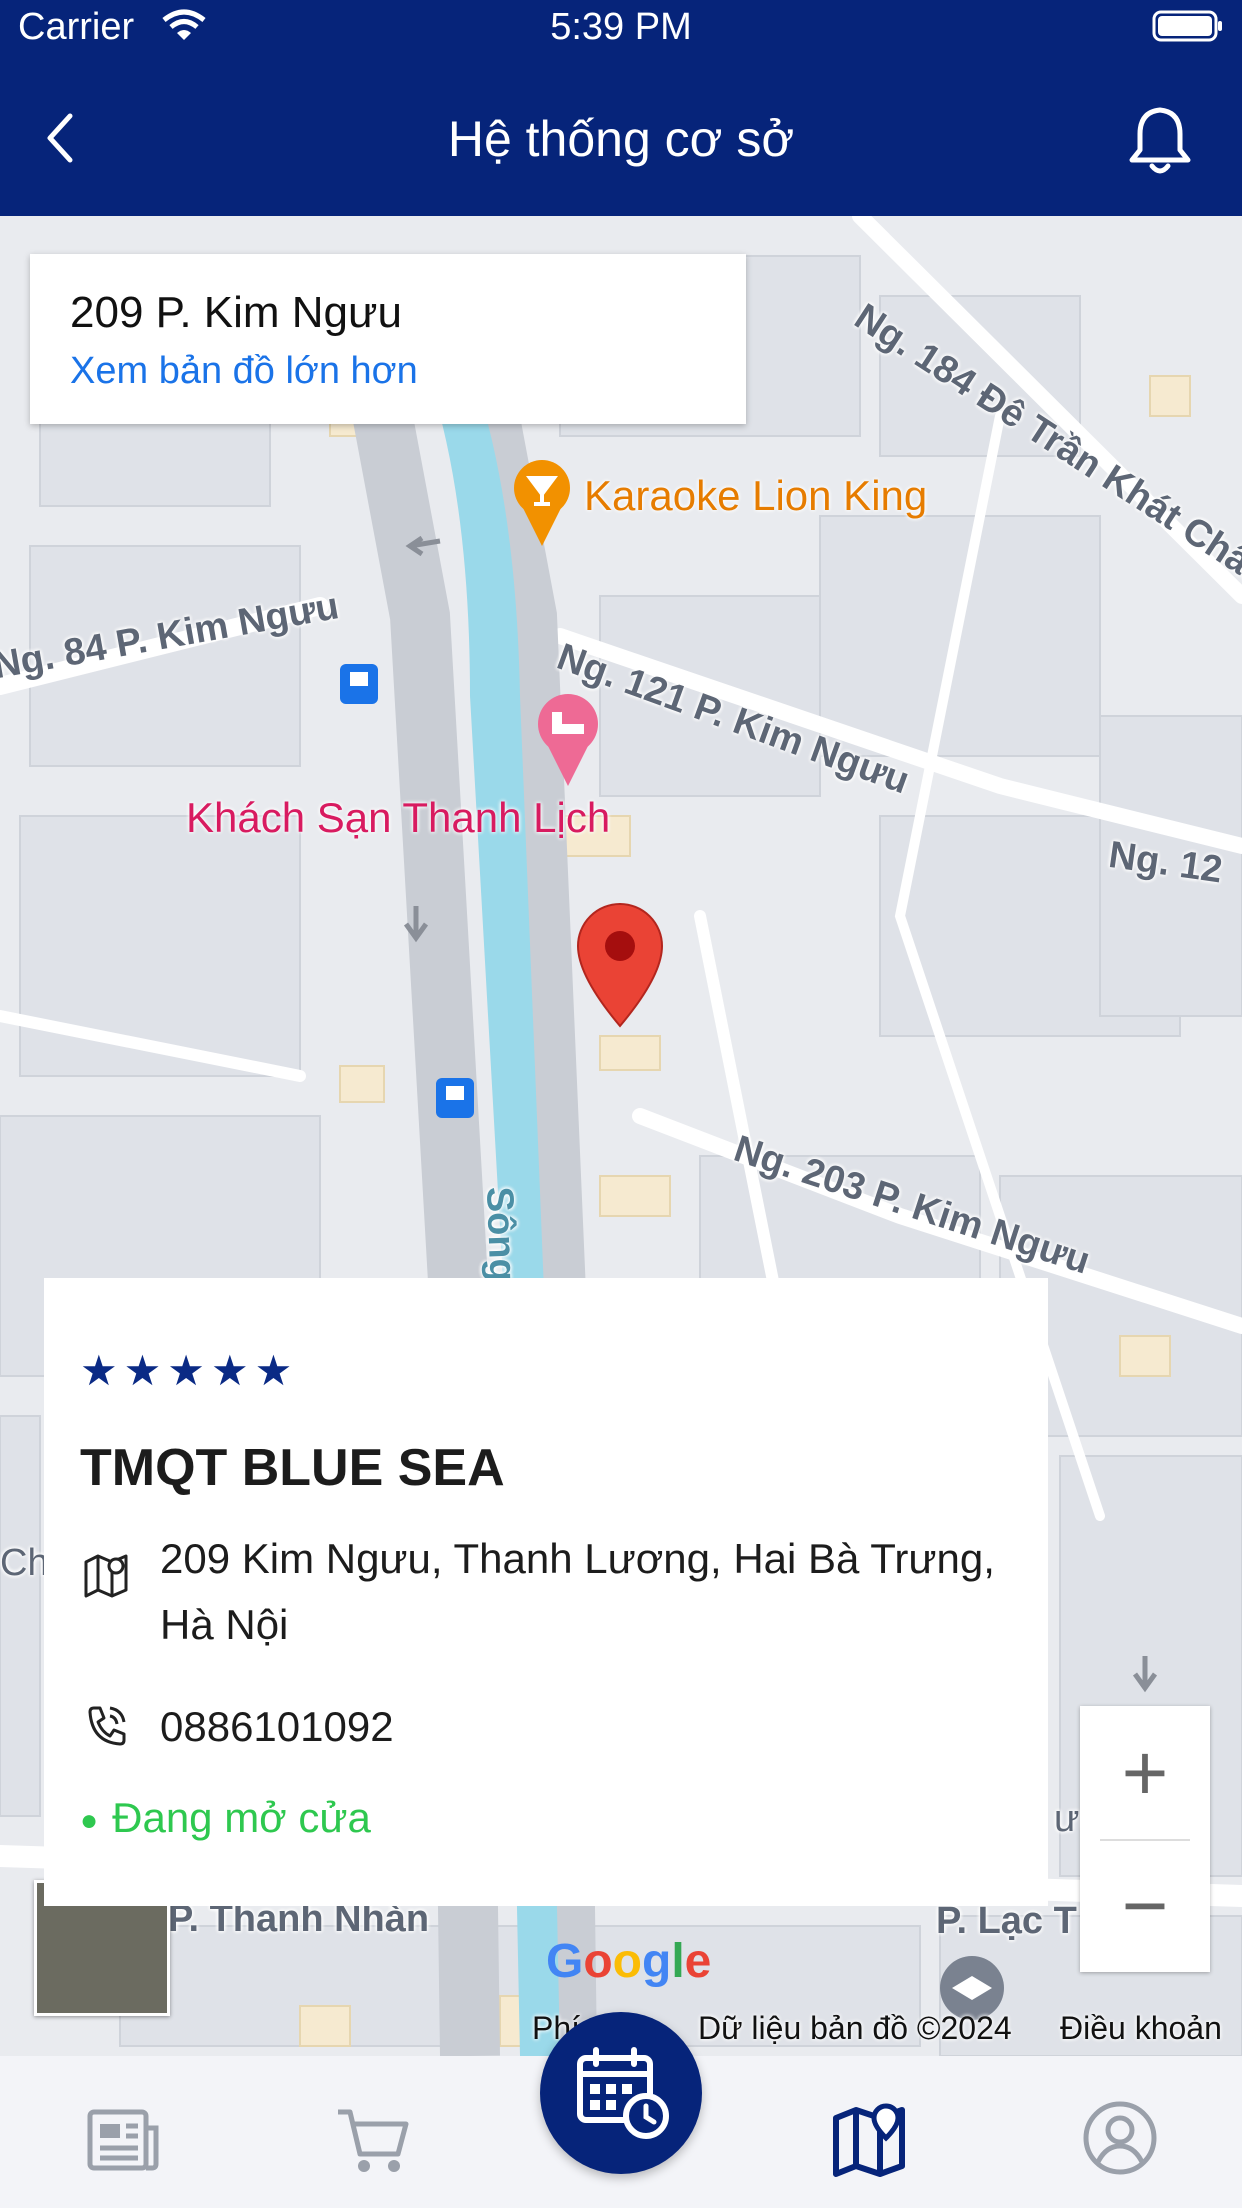 This screenshot has width=1242, height=2208. I want to click on terms-link: Điều khoản, so click(1141, 2028).